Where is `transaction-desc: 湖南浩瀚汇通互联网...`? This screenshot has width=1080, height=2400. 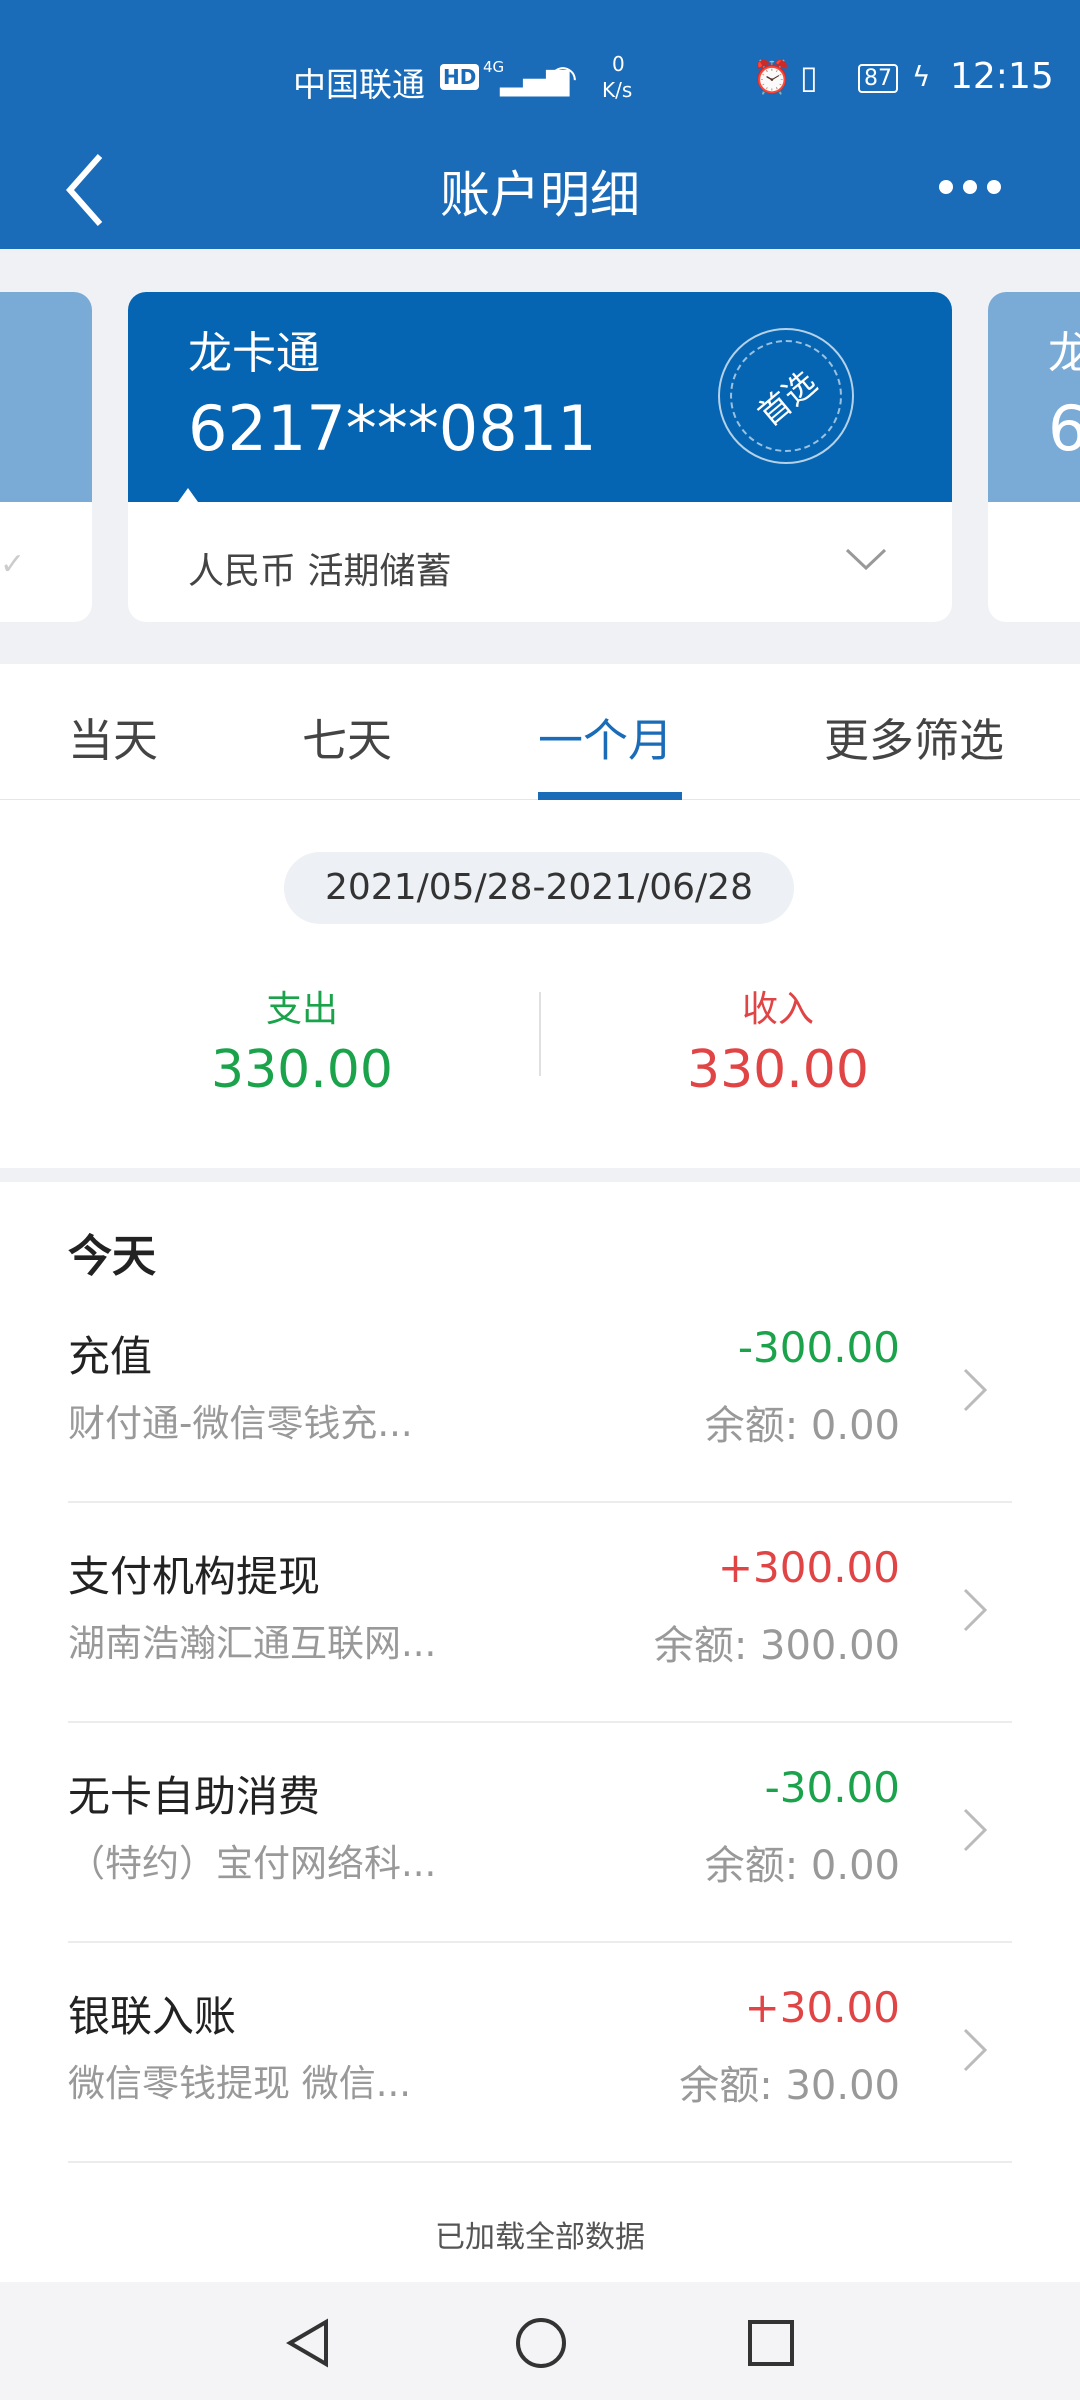 transaction-desc: 湖南浩瀚汇通互联网... is located at coordinates (252, 1643).